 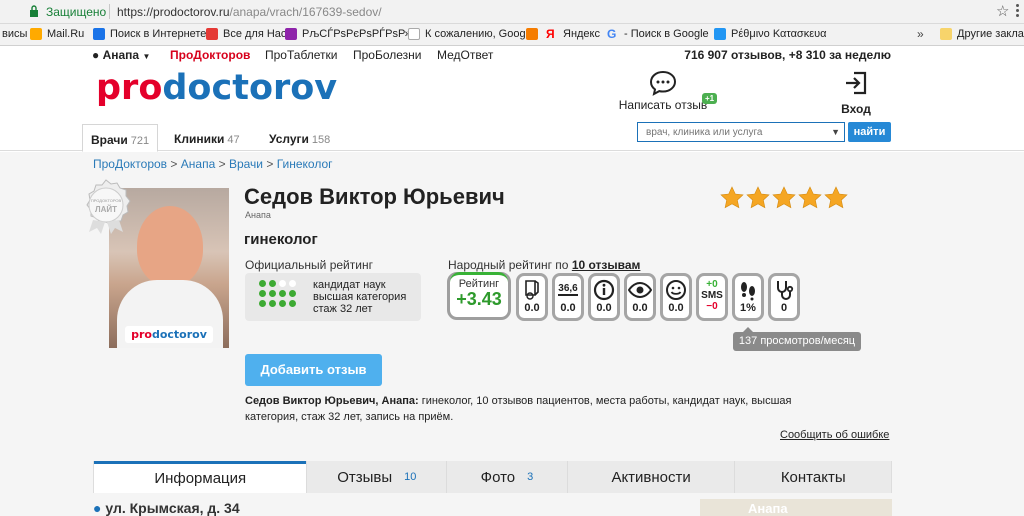 I want to click on search-input, so click(x=730, y=132).